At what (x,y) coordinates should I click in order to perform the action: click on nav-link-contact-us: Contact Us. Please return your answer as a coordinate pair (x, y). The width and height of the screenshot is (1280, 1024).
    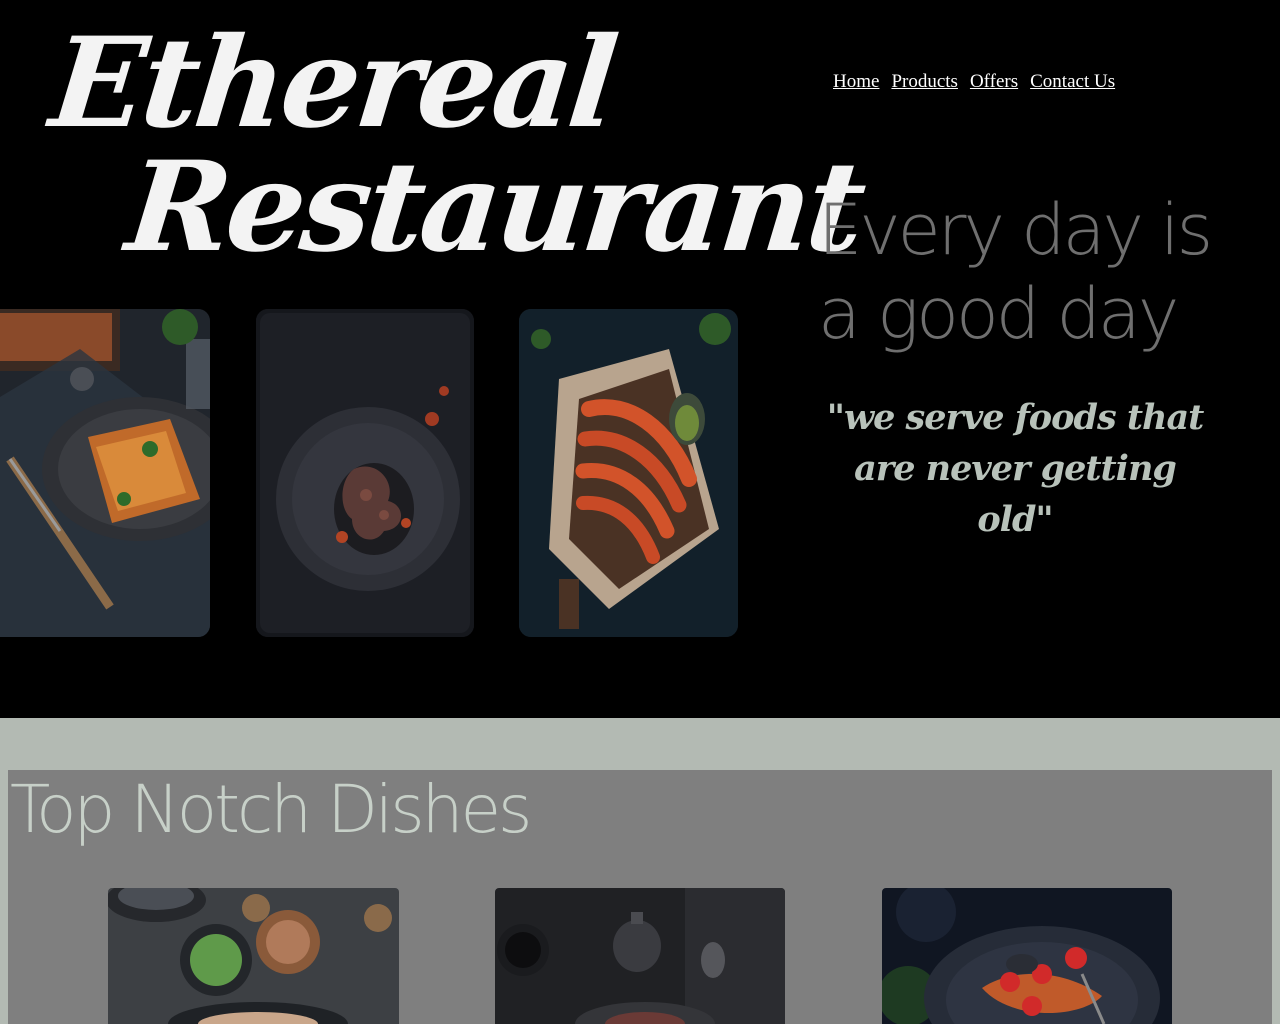
    Looking at the image, I should click on (1072, 82).